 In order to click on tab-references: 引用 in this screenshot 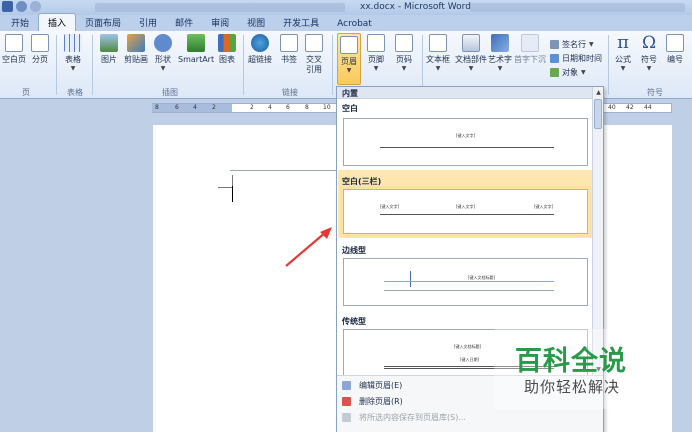, I will do `click(148, 22)`.